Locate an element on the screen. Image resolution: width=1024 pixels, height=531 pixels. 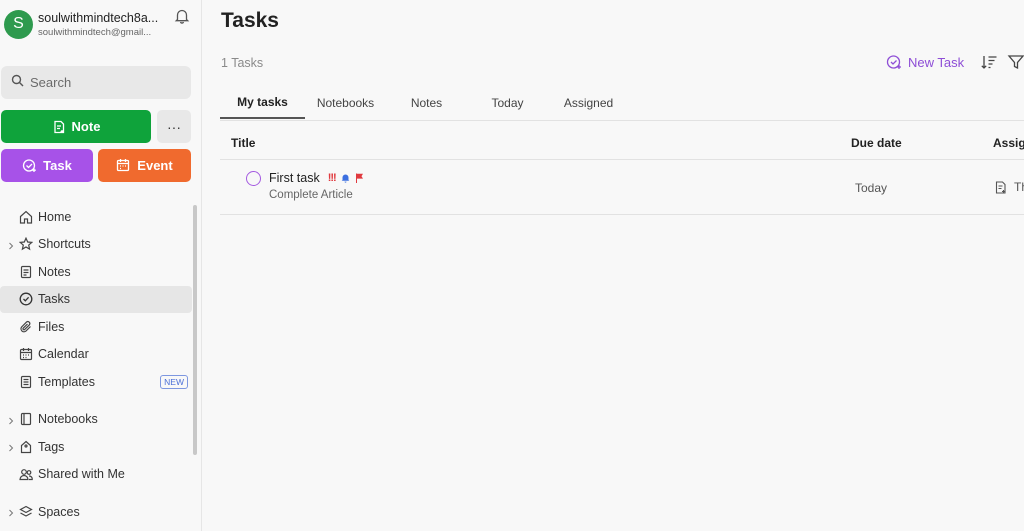
new-event-label: Event is located at coordinates (155, 165).